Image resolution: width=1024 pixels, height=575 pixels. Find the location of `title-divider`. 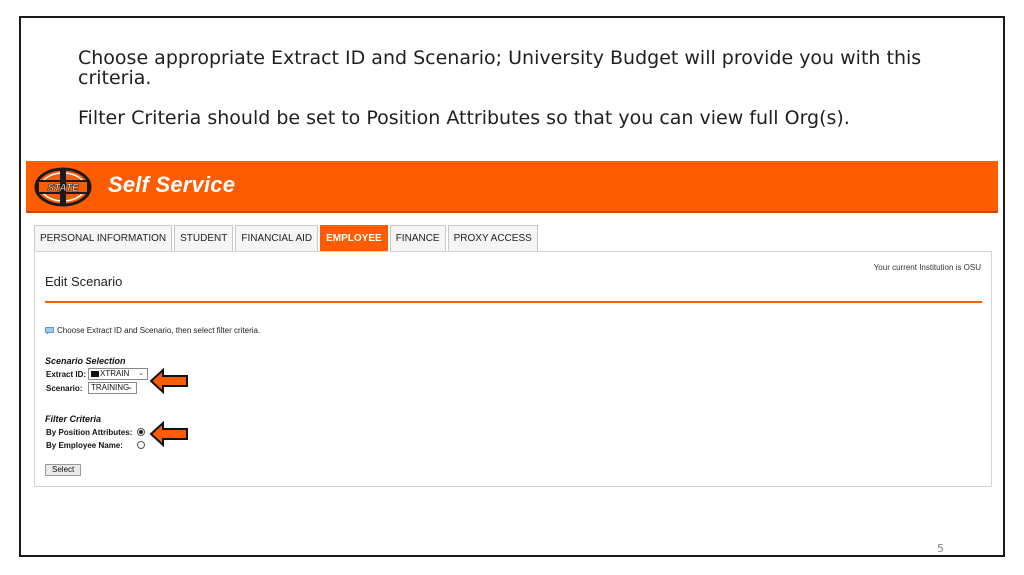

title-divider is located at coordinates (513, 302).